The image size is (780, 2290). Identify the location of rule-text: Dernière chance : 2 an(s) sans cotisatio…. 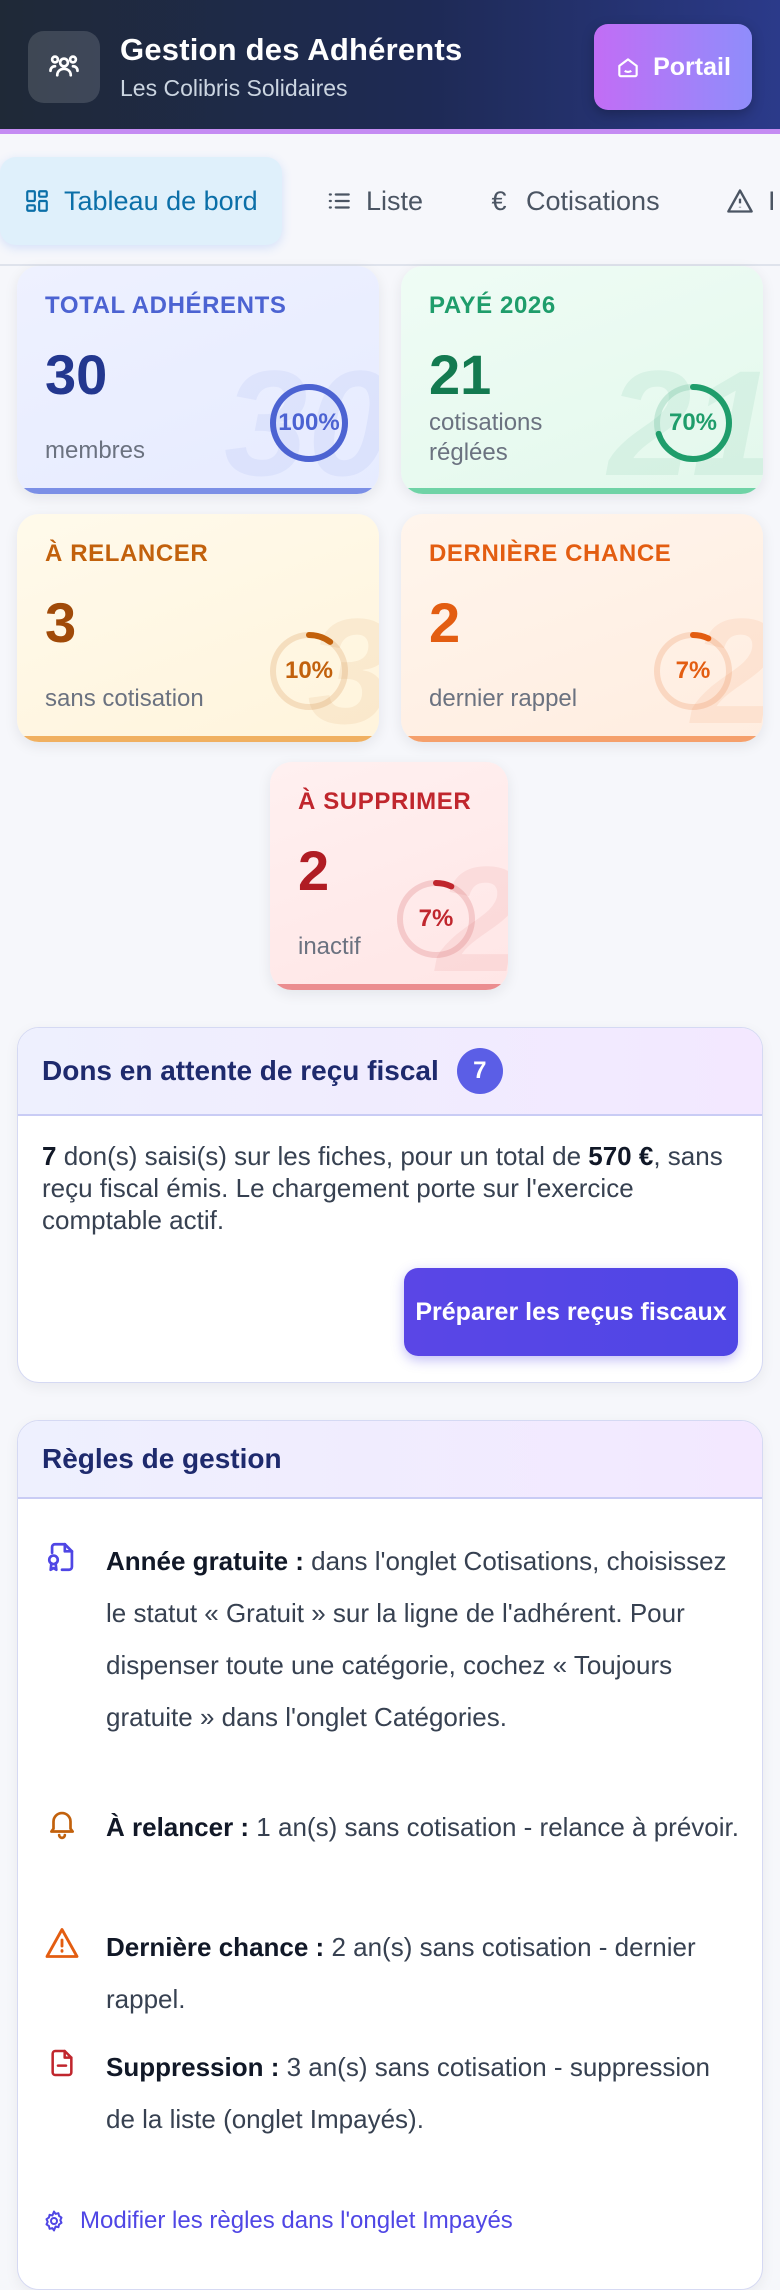
(424, 1973).